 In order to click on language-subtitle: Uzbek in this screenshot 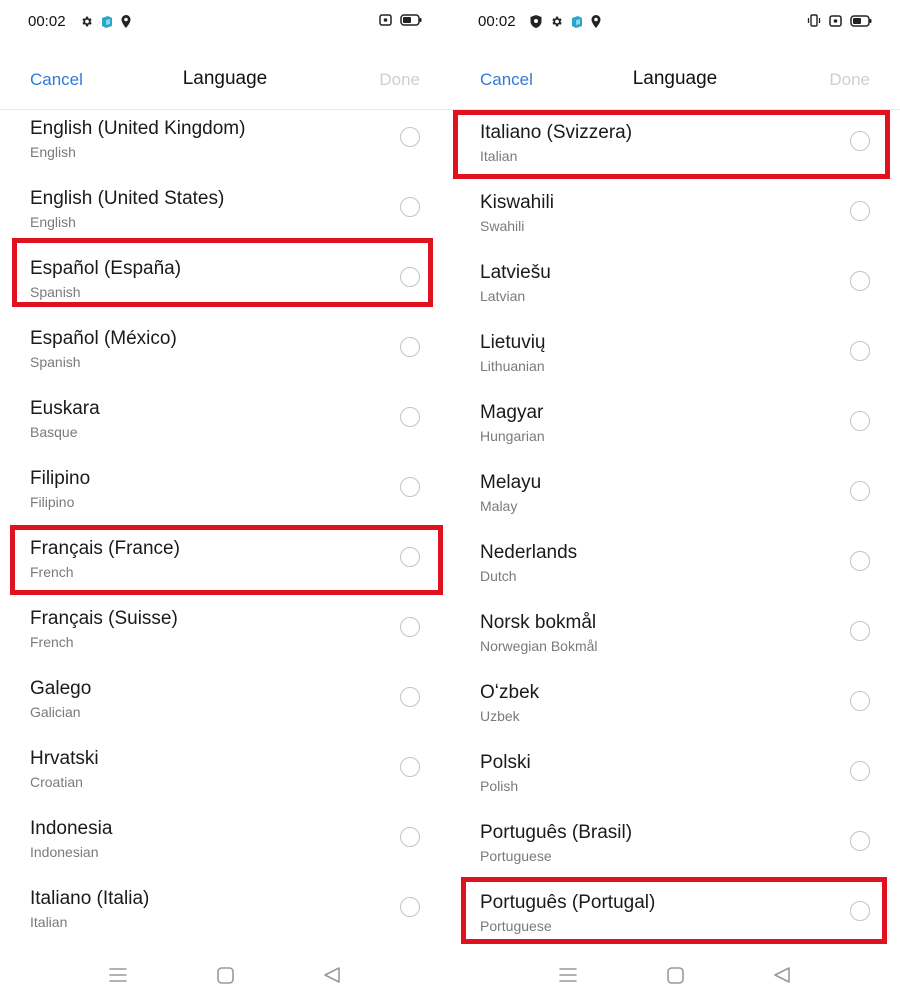, I will do `click(500, 716)`.